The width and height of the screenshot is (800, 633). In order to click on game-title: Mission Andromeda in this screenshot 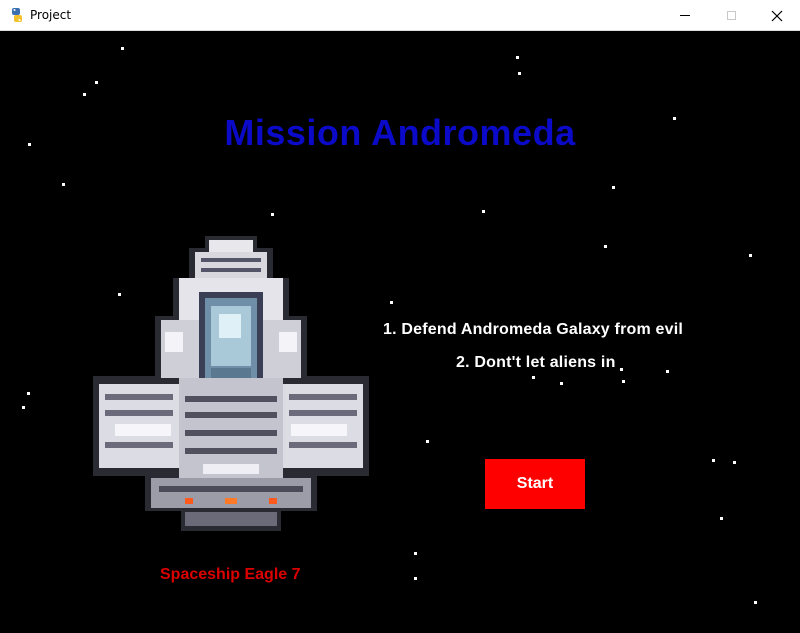, I will do `click(400, 132)`.